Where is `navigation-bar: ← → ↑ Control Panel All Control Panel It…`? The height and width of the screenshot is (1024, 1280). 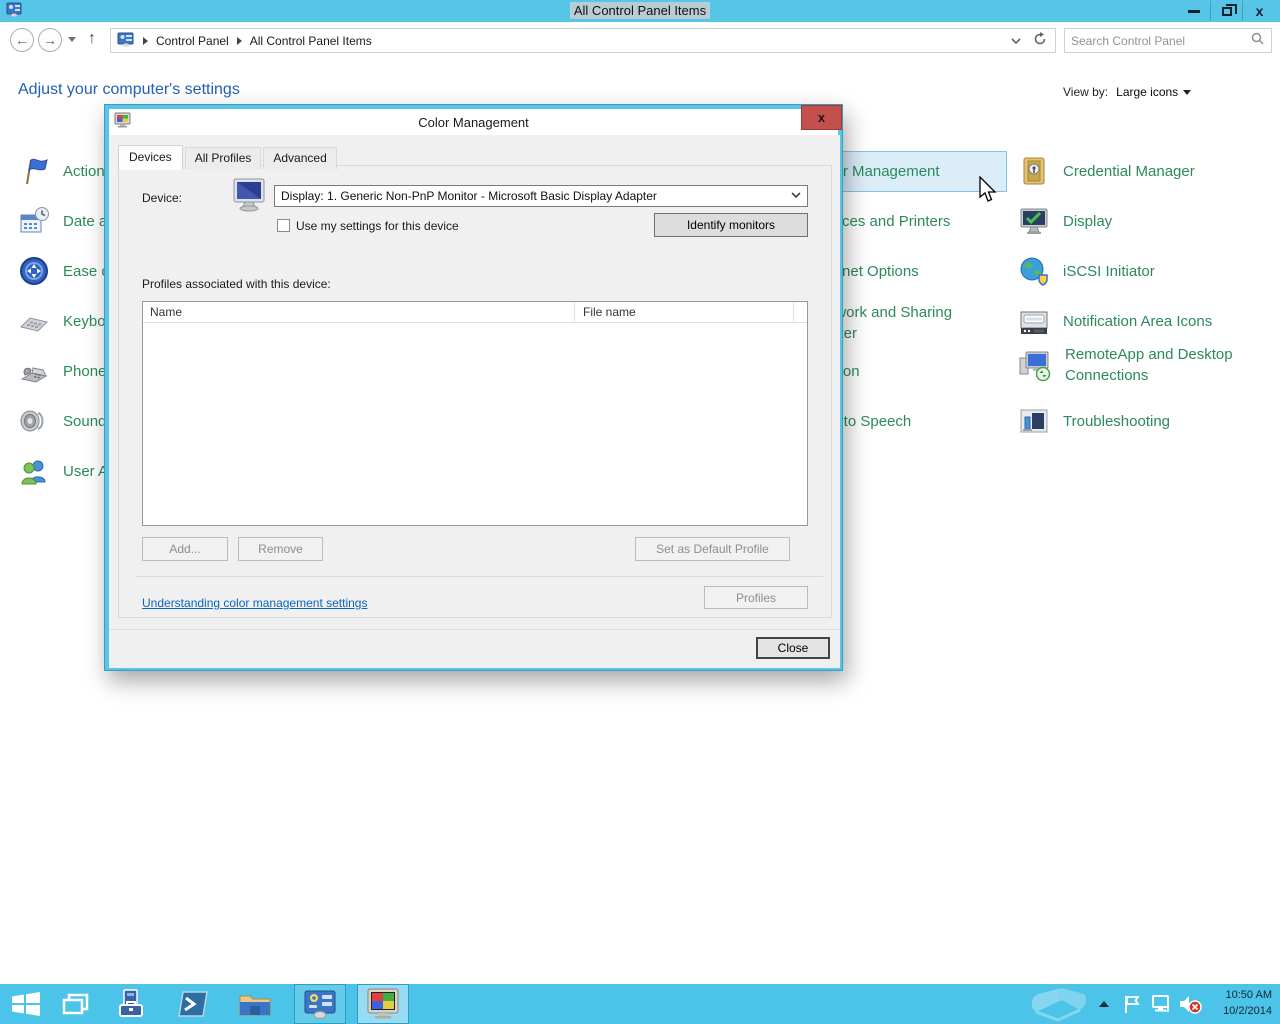 navigation-bar: ← → ↑ Control Panel All Control Panel It… is located at coordinates (640, 39).